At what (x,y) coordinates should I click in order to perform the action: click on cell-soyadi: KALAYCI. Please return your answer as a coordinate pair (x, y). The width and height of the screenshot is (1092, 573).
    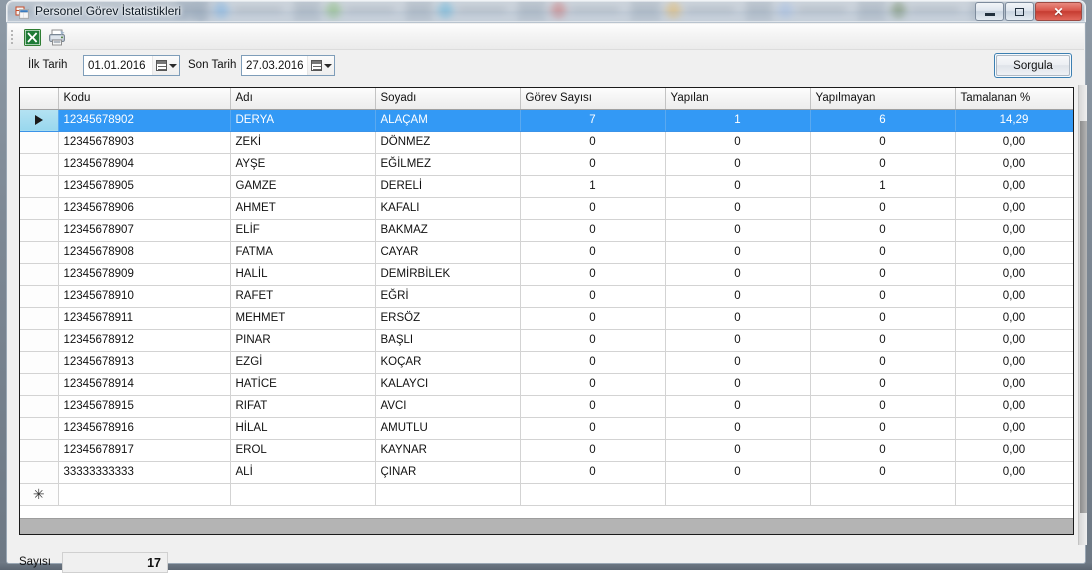
    Looking at the image, I should click on (447, 384).